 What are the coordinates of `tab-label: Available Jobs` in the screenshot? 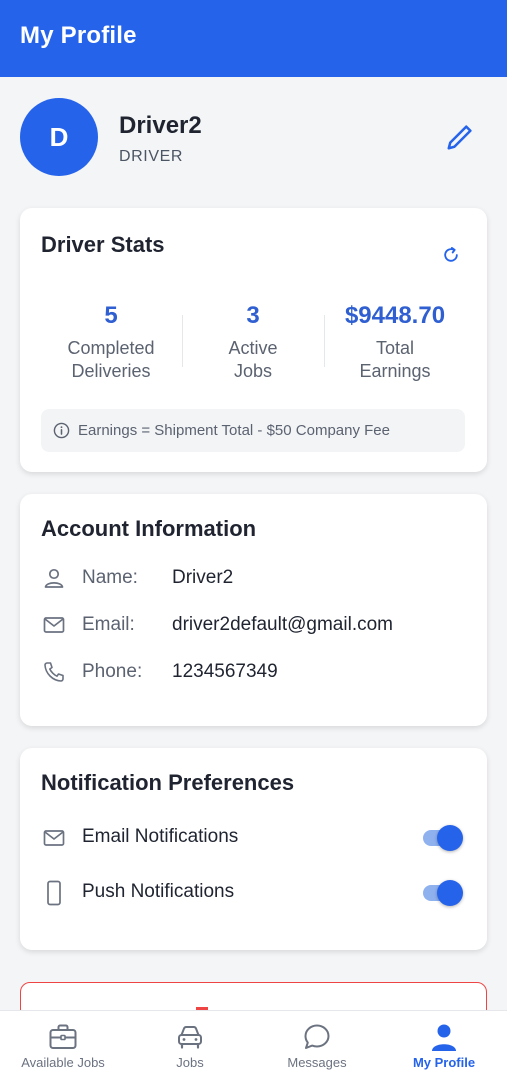 It's located at (63, 1062).